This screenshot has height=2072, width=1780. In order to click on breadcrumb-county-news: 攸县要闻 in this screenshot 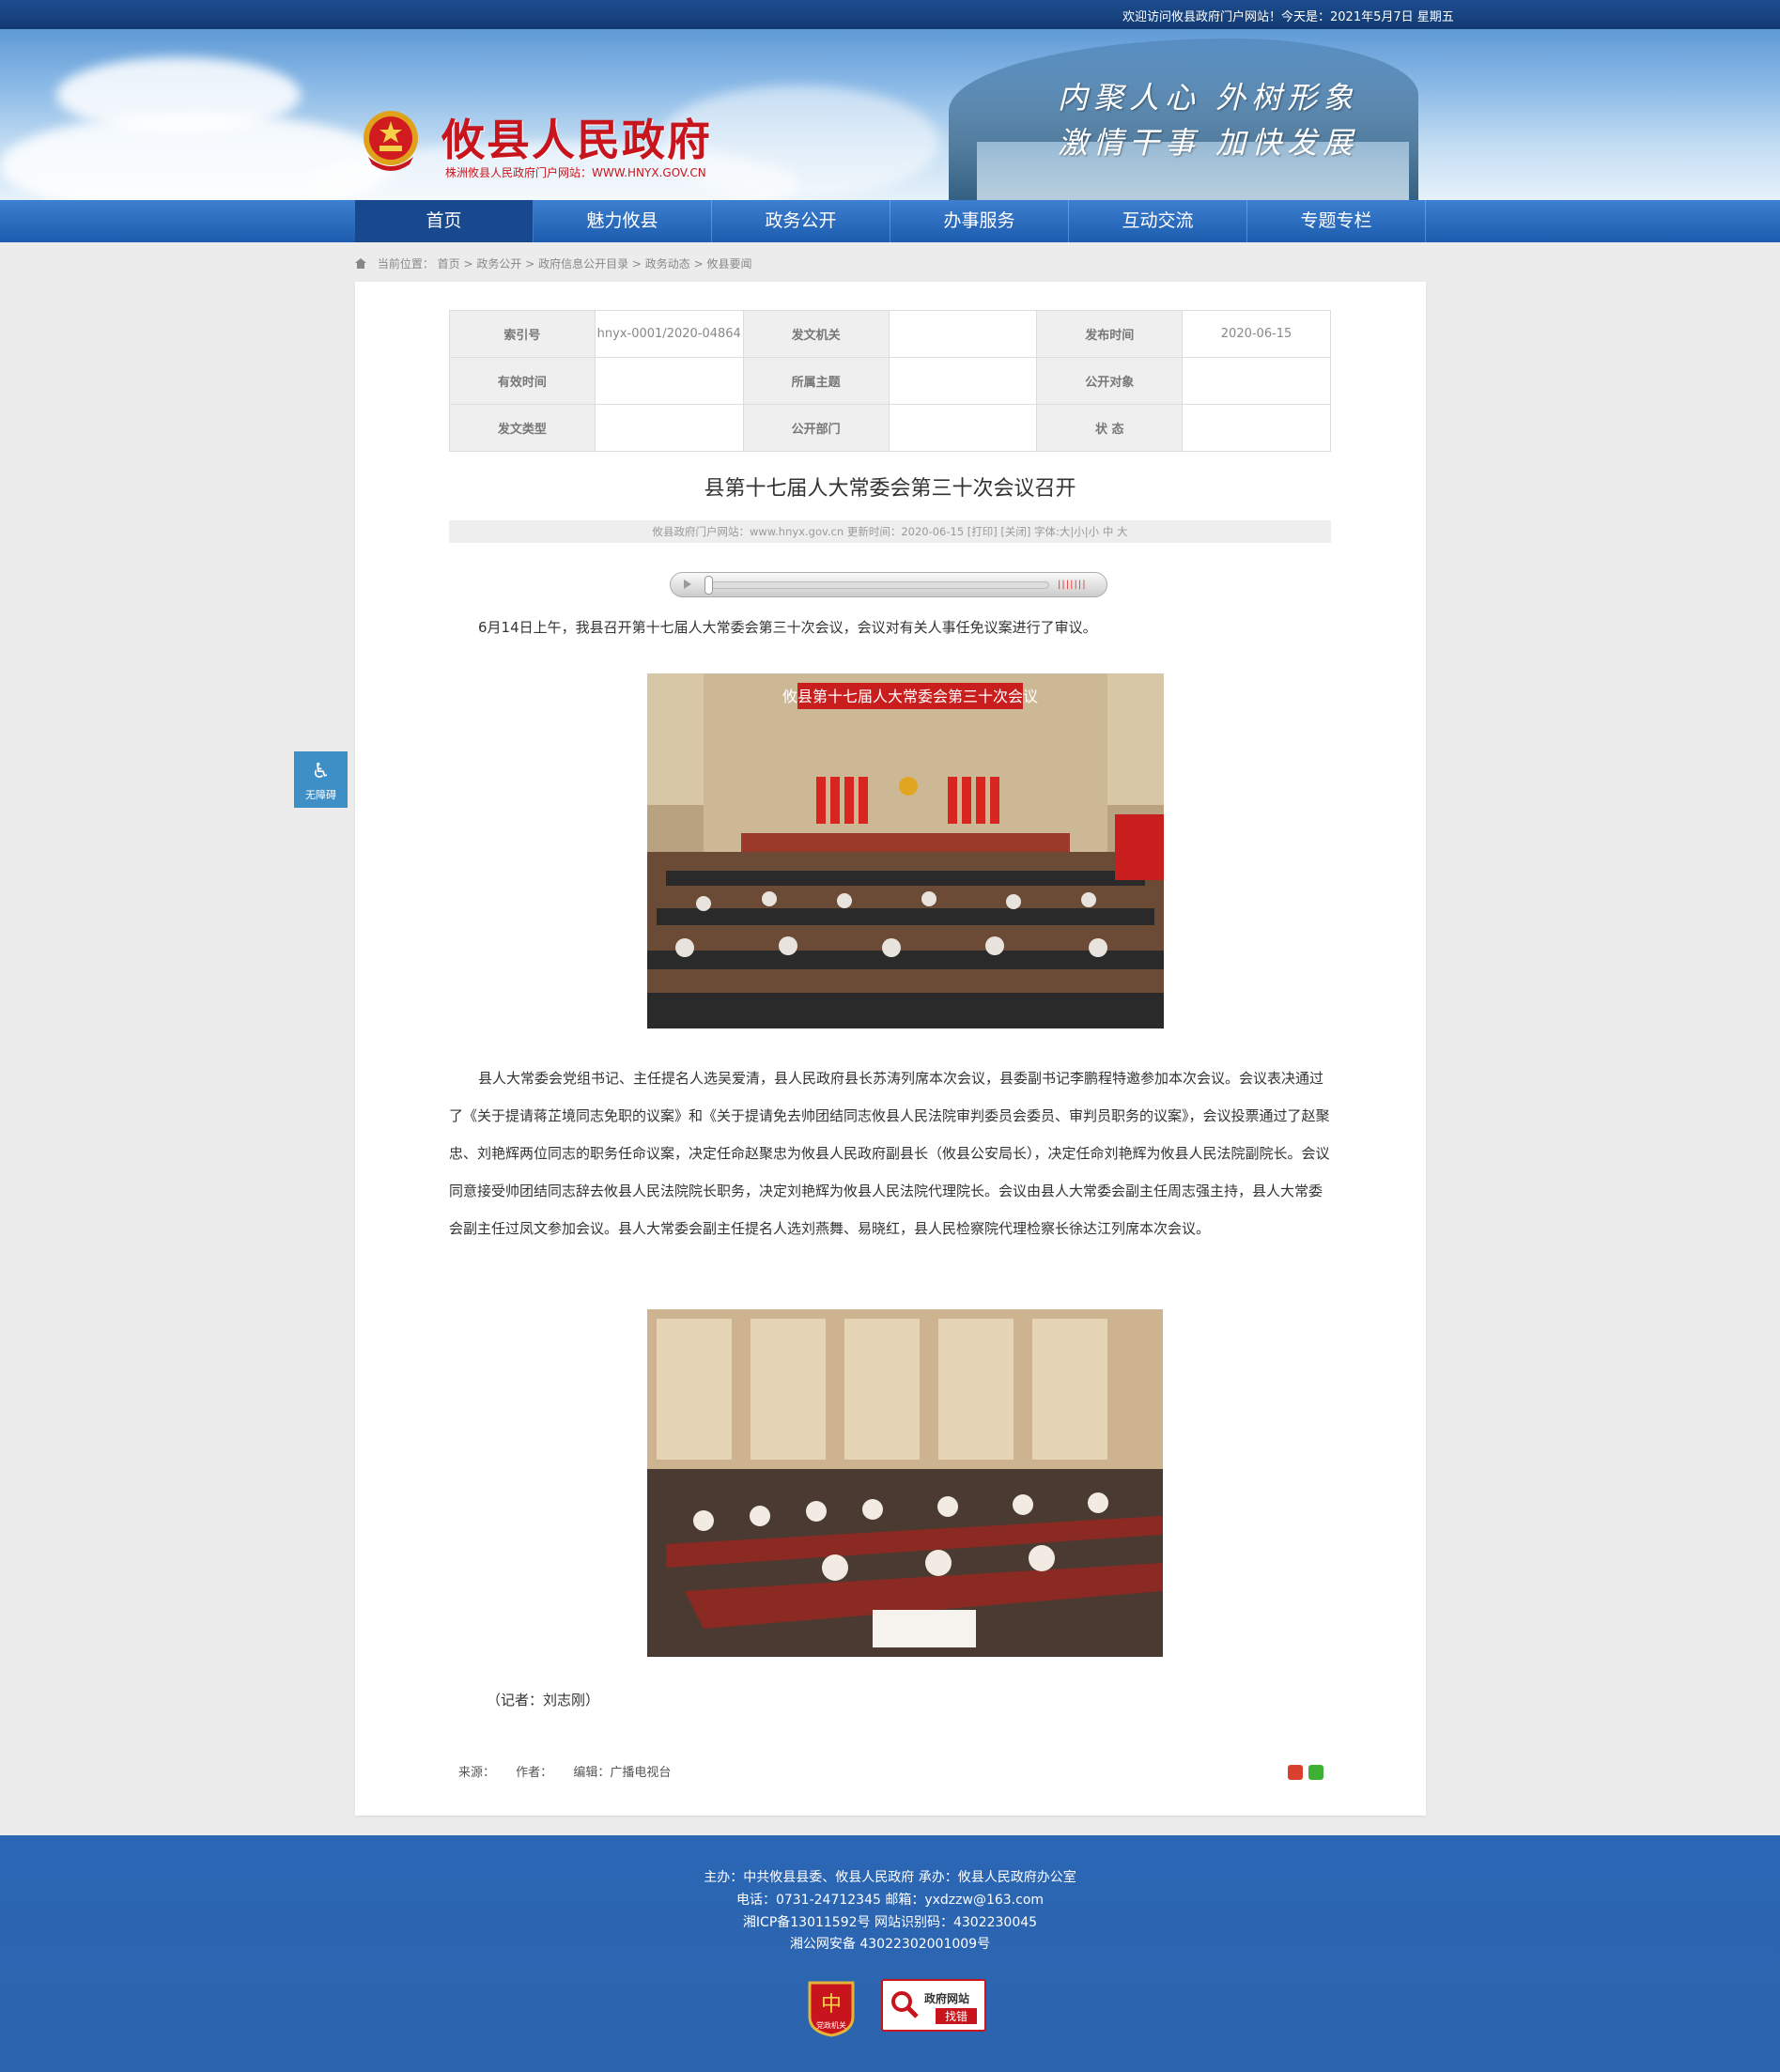, I will do `click(729, 264)`.